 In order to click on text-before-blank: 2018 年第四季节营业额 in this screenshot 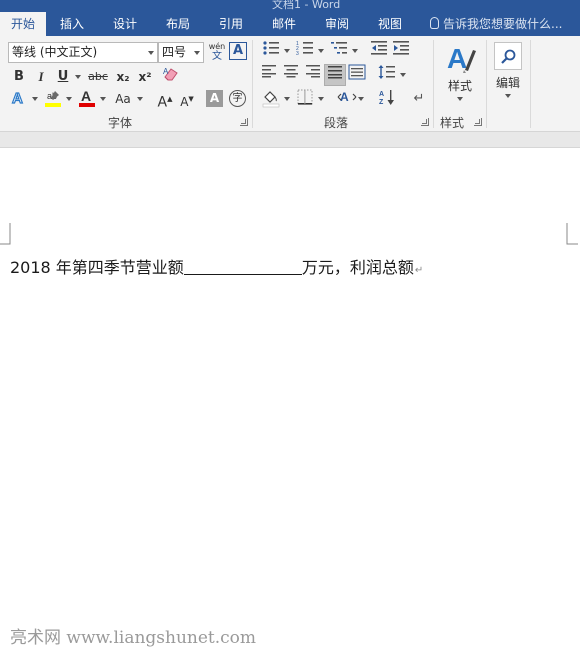, I will do `click(97, 267)`.